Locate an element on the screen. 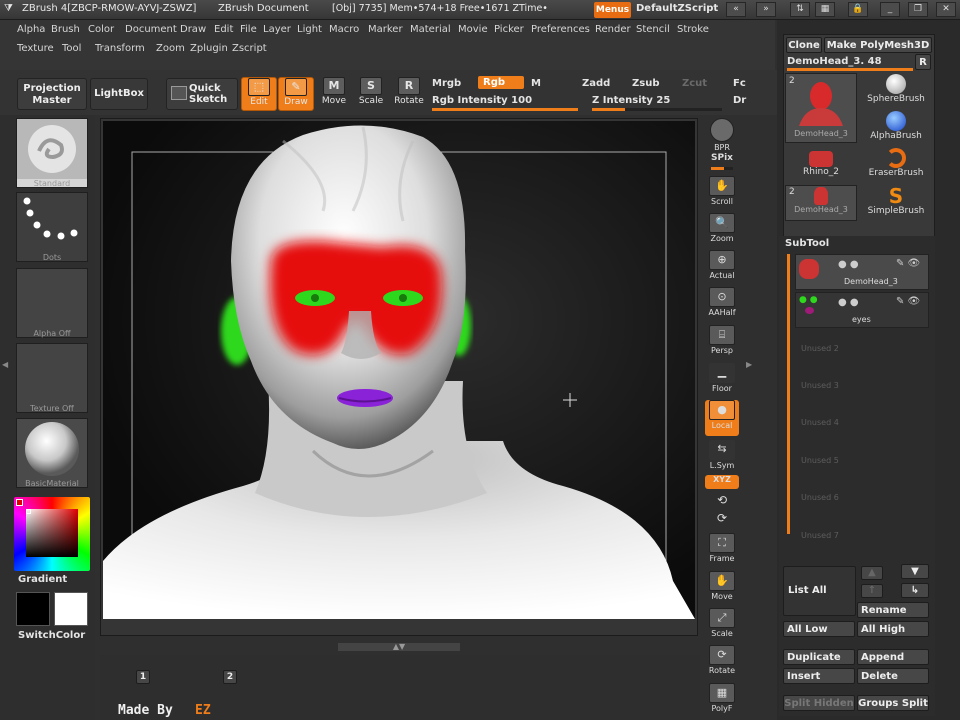 The width and height of the screenshot is (960, 720). marker-1-button: 1 is located at coordinates (143, 677).